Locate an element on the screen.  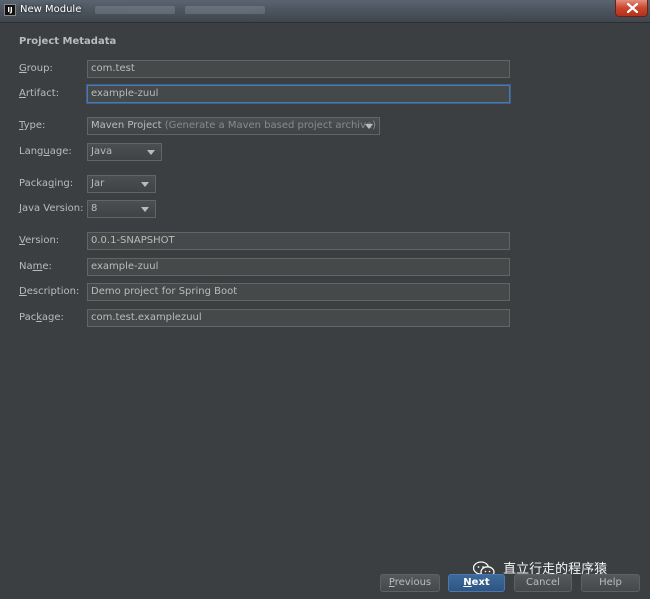
description-field: Demo project for Spring Boot is located at coordinates (298, 292).